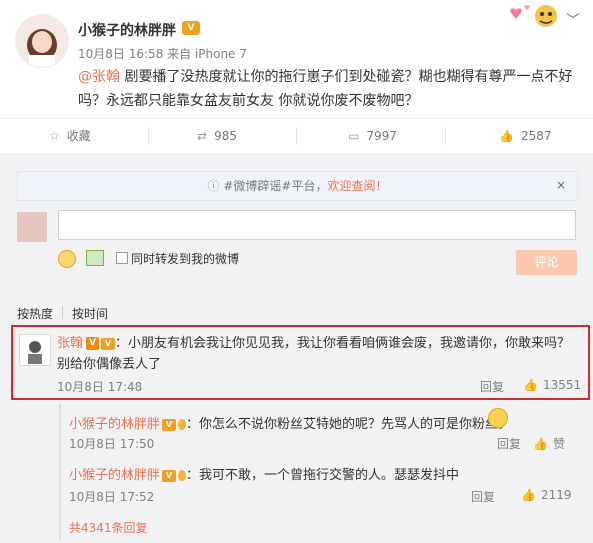 The height and width of the screenshot is (543, 593). Describe the element at coordinates (62, 312) in the screenshot. I see `tab-divider` at that location.